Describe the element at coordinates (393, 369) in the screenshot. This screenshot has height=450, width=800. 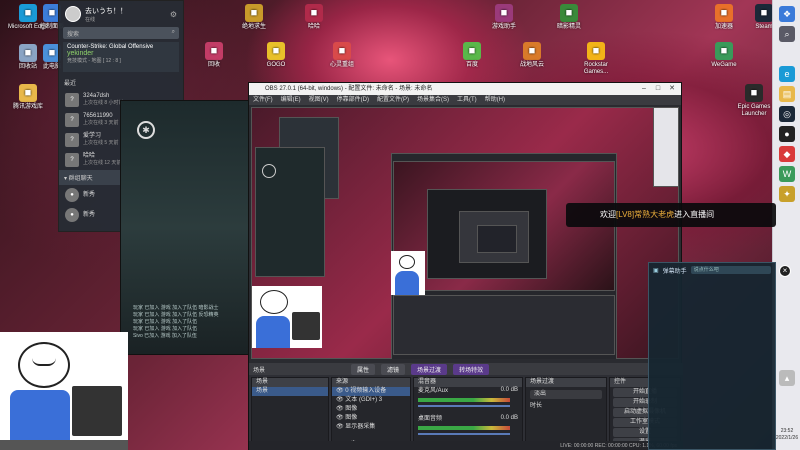
I see `filters-button: 滤镜` at that location.